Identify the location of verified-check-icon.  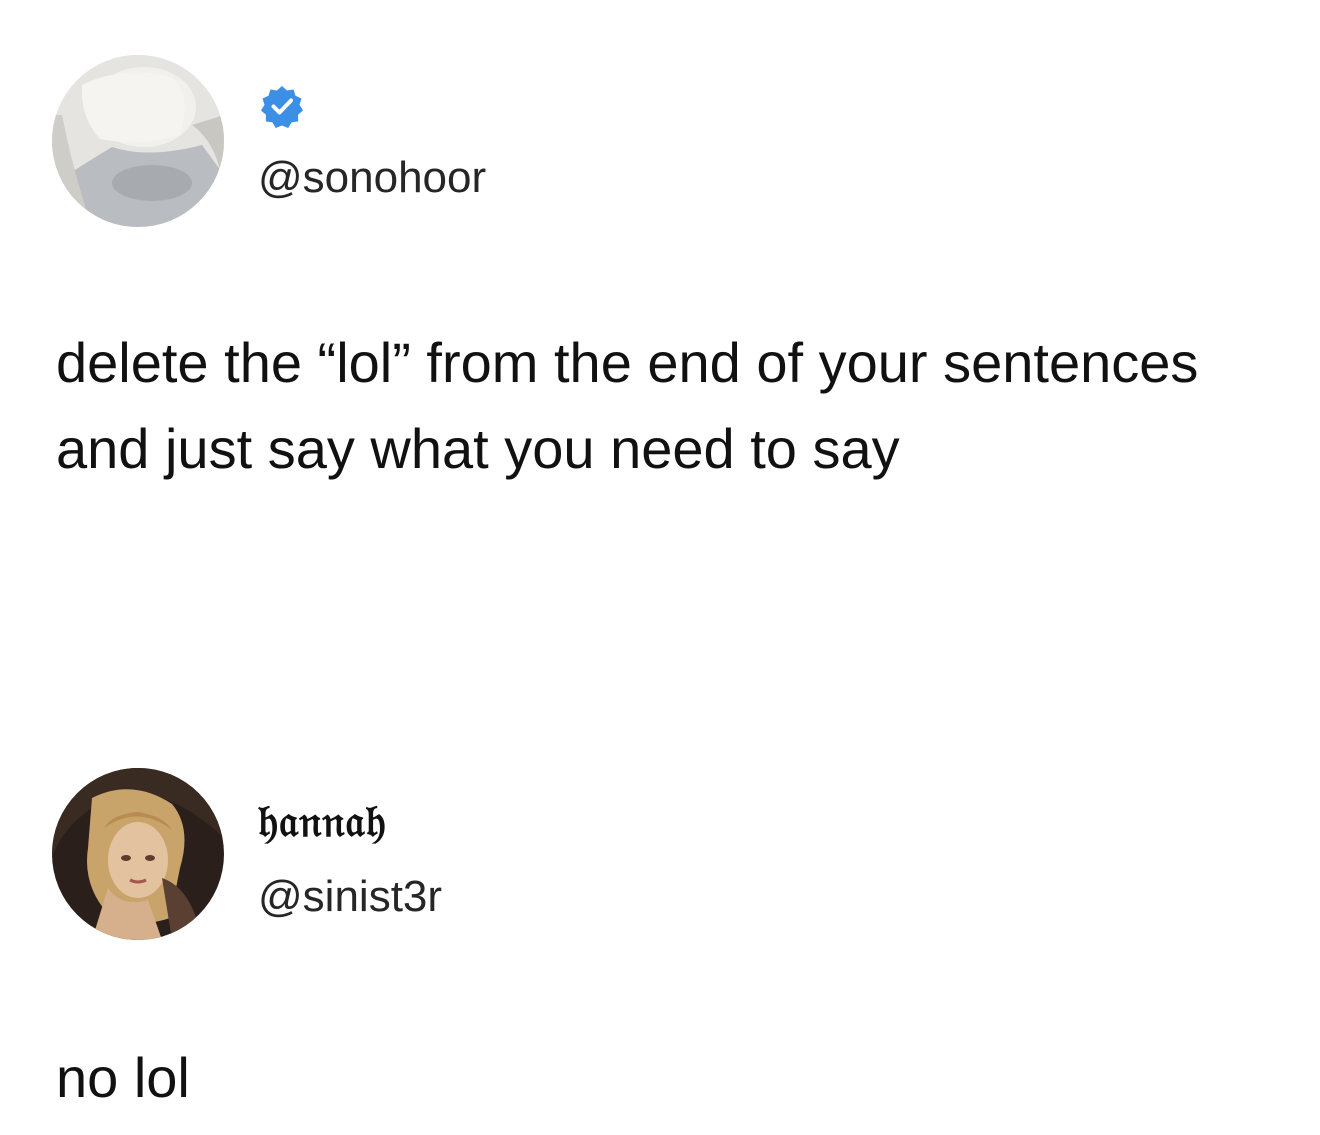
(282, 106).